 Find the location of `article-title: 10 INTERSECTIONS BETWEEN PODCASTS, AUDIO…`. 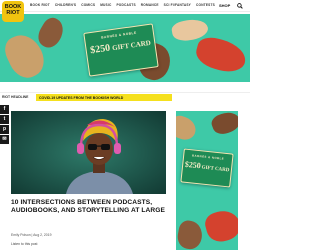

article-title: 10 INTERSECTIONS BETWEEN PODCASTS, AUDIO… is located at coordinates (88, 206).